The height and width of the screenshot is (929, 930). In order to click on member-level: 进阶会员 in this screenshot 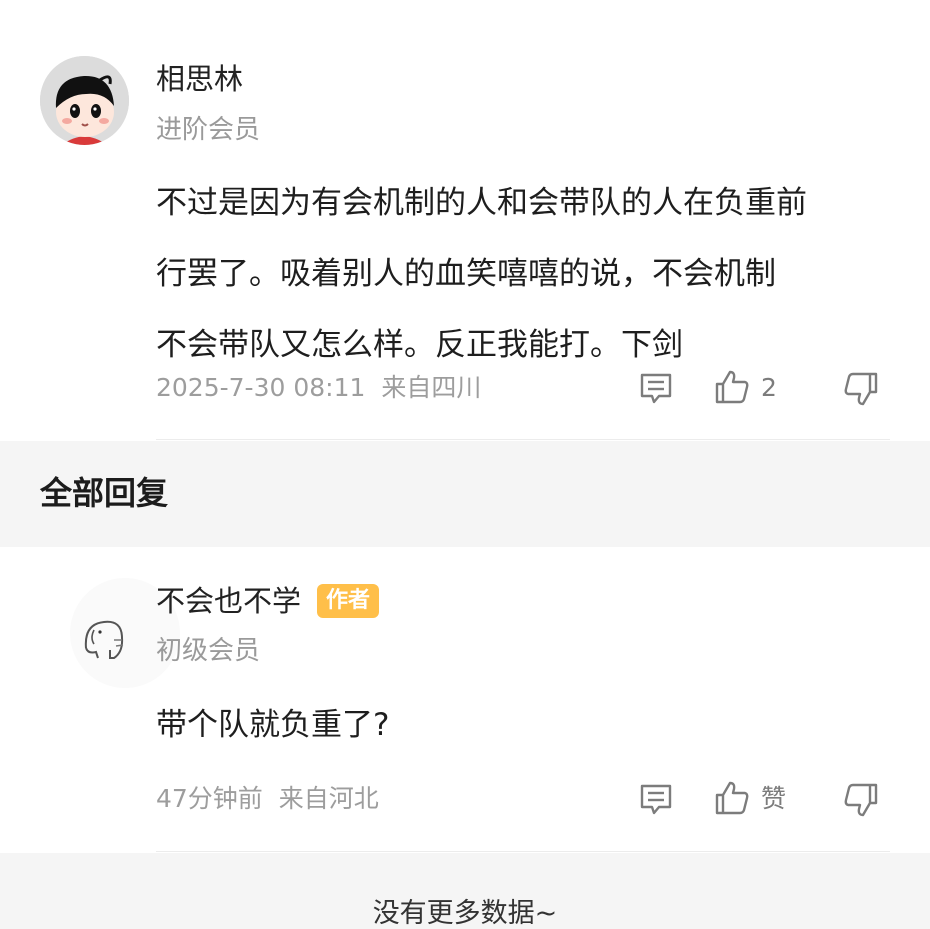, I will do `click(208, 130)`.